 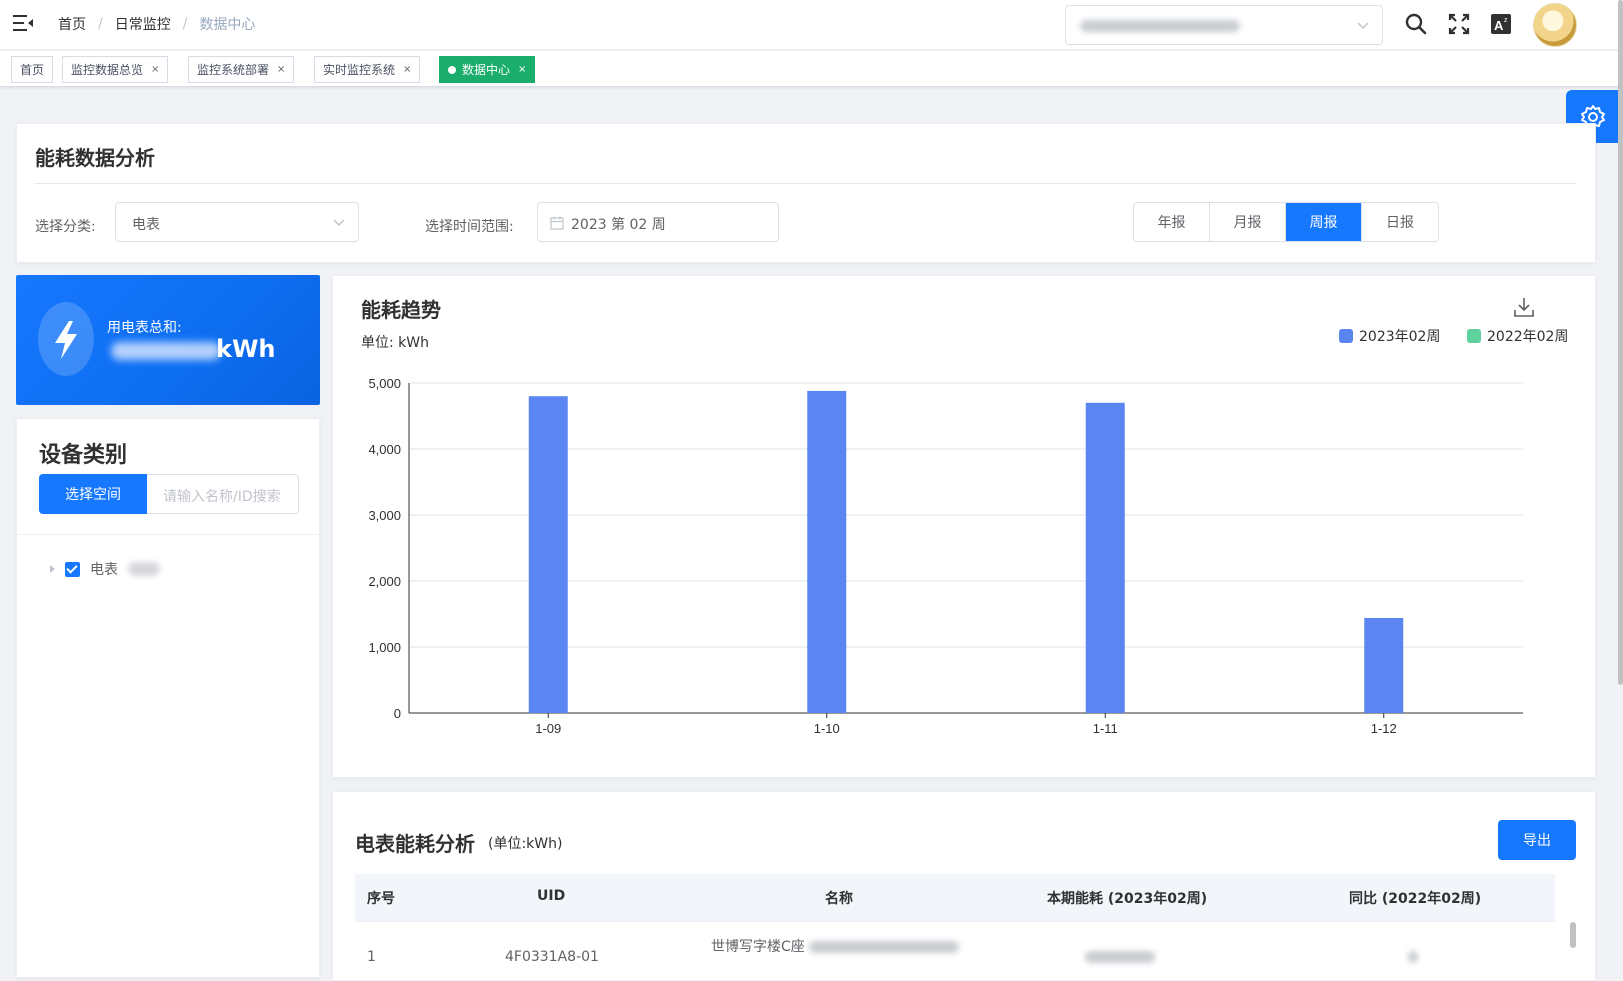 What do you see at coordinates (1415, 899) in the screenshot?
I see `column-header-yoy: 同比 (2022年02周)` at bounding box center [1415, 899].